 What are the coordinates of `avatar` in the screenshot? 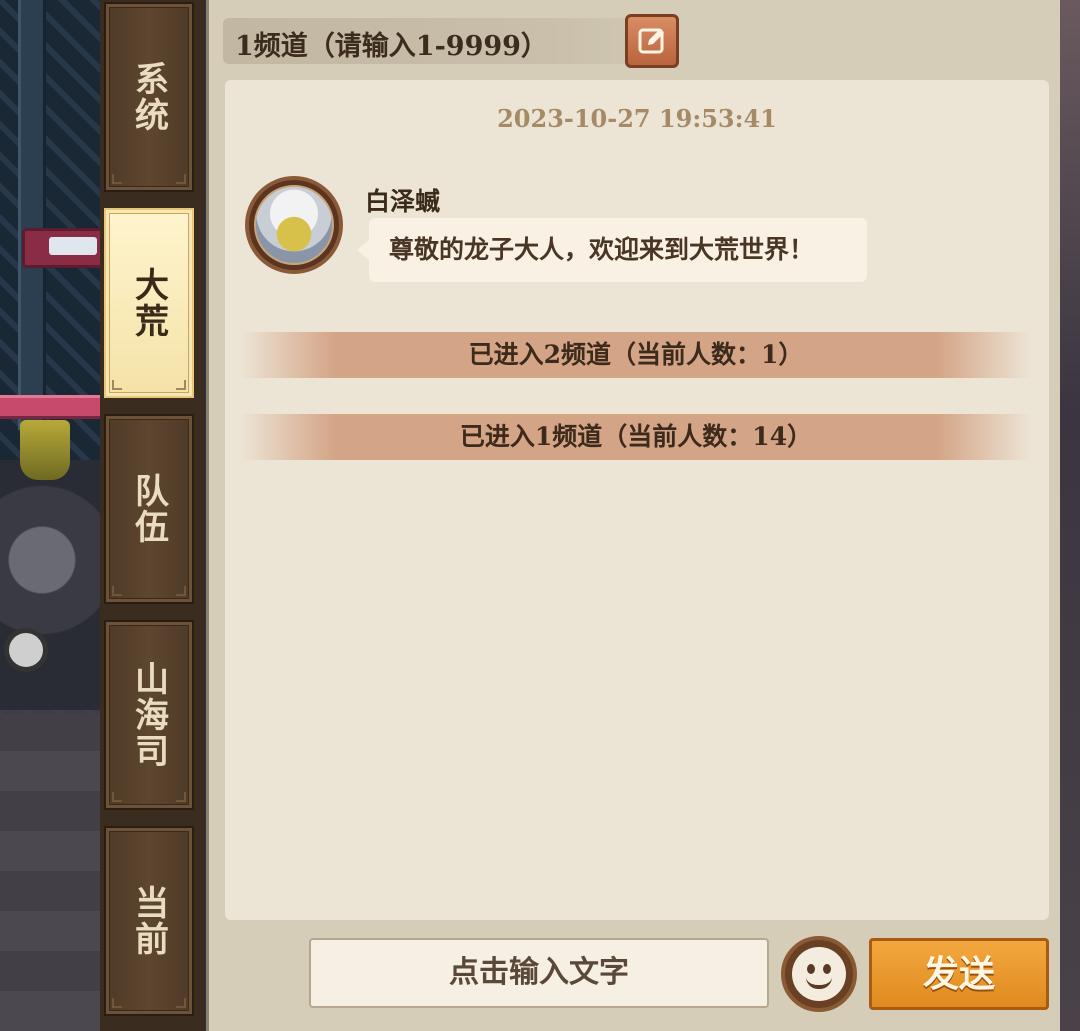 It's located at (294, 225).